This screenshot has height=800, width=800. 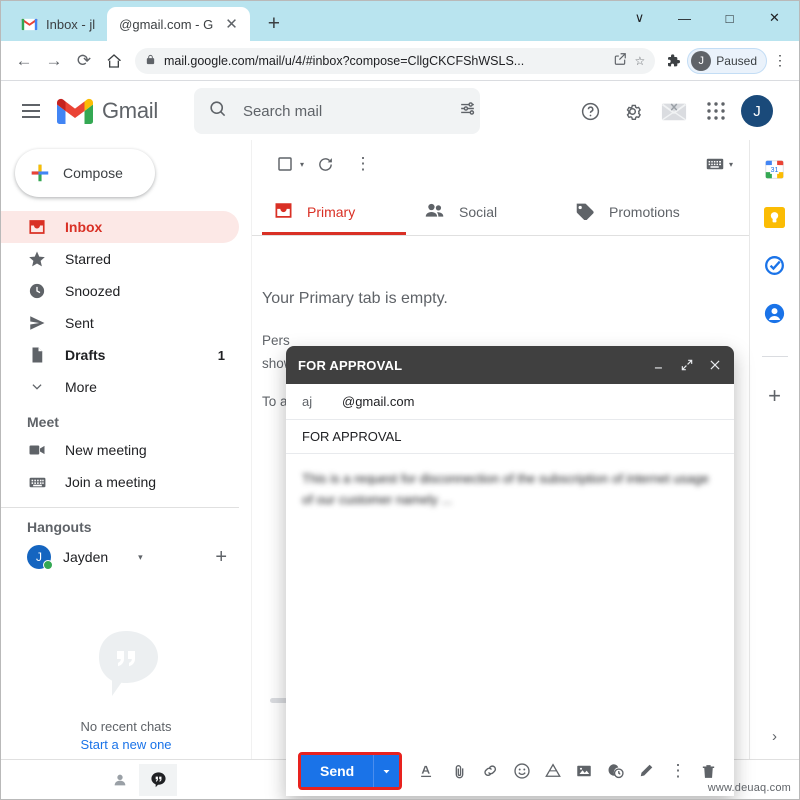 What do you see at coordinates (659, 365) in the screenshot?
I see `compose-minimize-icon` at bounding box center [659, 365].